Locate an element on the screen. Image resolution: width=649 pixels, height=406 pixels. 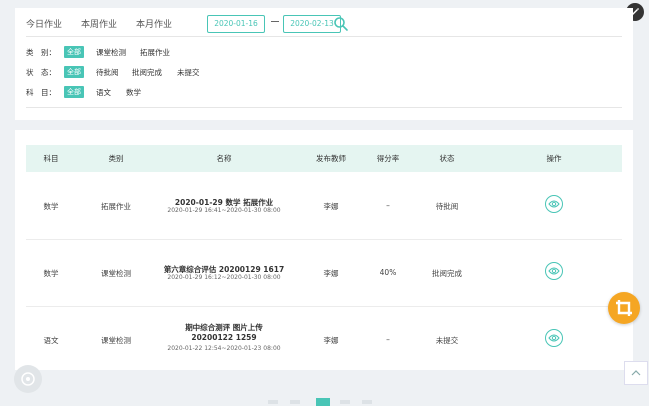
pagination-current-page is located at coordinates (323, 402).